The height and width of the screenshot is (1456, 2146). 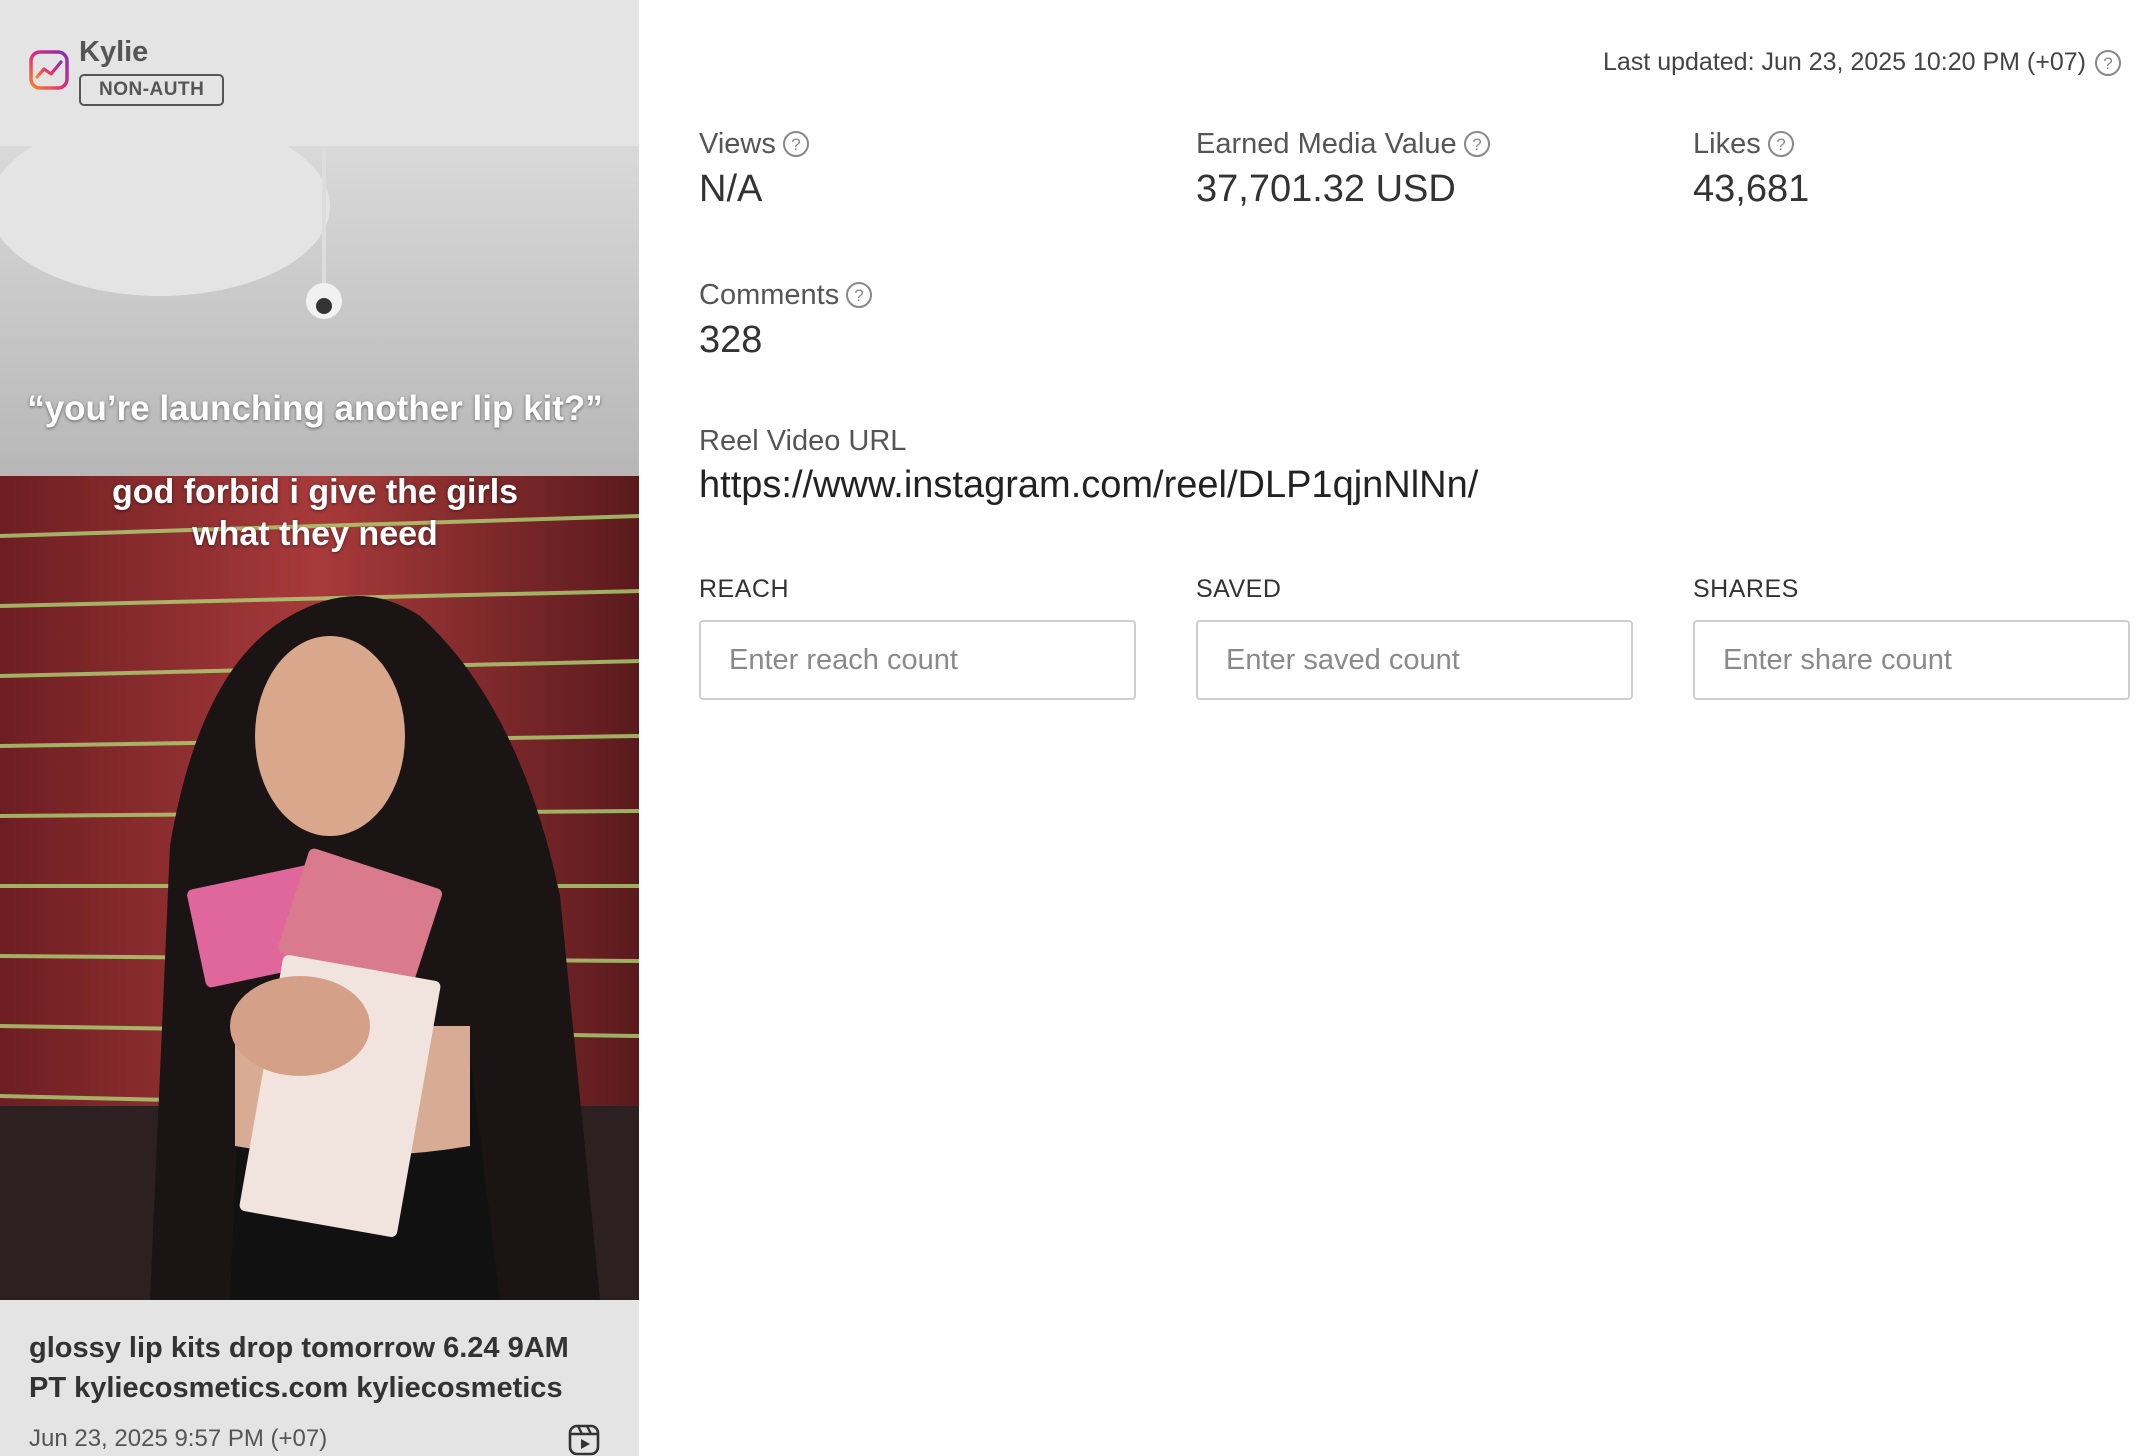 What do you see at coordinates (584, 1440) in the screenshot?
I see `reel-icon` at bounding box center [584, 1440].